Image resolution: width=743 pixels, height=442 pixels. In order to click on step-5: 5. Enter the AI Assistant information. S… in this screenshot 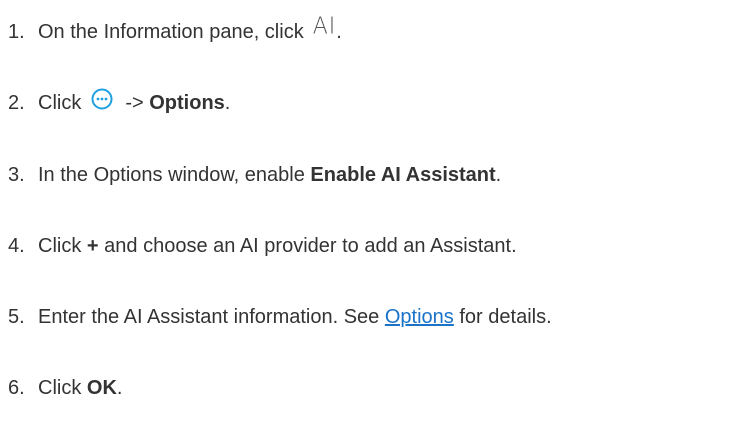, I will do `click(276, 317)`.